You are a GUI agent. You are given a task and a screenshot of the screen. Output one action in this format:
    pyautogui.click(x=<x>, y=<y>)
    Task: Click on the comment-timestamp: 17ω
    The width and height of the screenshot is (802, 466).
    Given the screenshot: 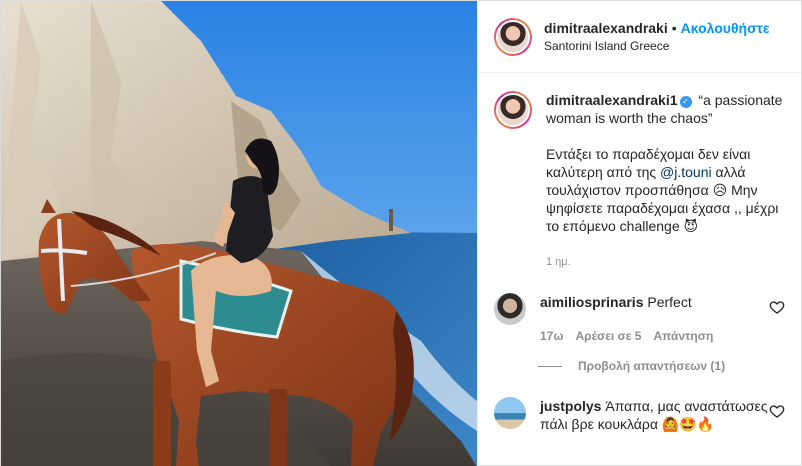 What is the action you would take?
    pyautogui.click(x=551, y=336)
    